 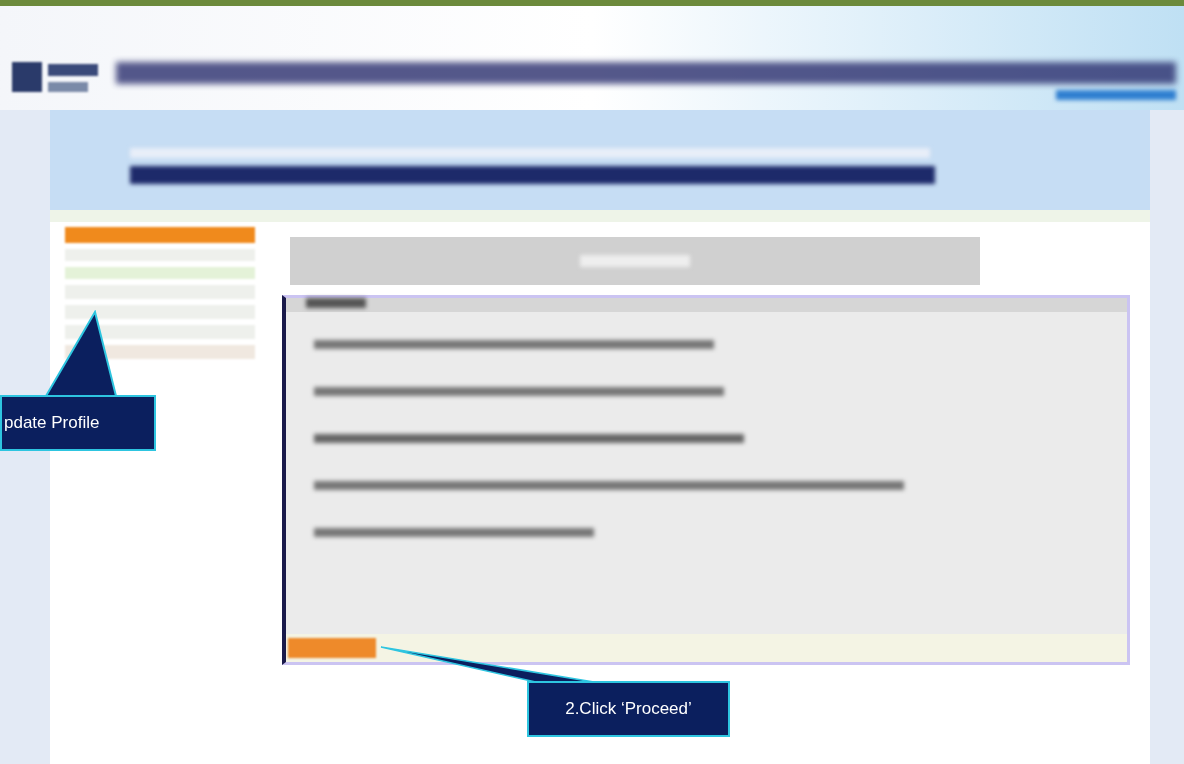 I want to click on callout: 2.Click ‘Proceed’, so click(x=628, y=709).